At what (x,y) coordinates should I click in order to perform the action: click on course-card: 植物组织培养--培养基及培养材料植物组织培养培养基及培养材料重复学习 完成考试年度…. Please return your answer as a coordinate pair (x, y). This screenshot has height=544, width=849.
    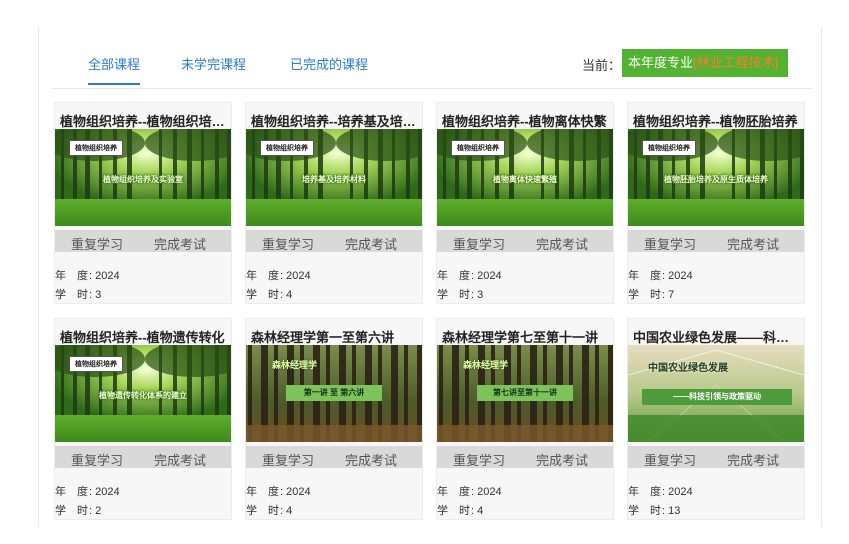
    Looking at the image, I should click on (334, 203).